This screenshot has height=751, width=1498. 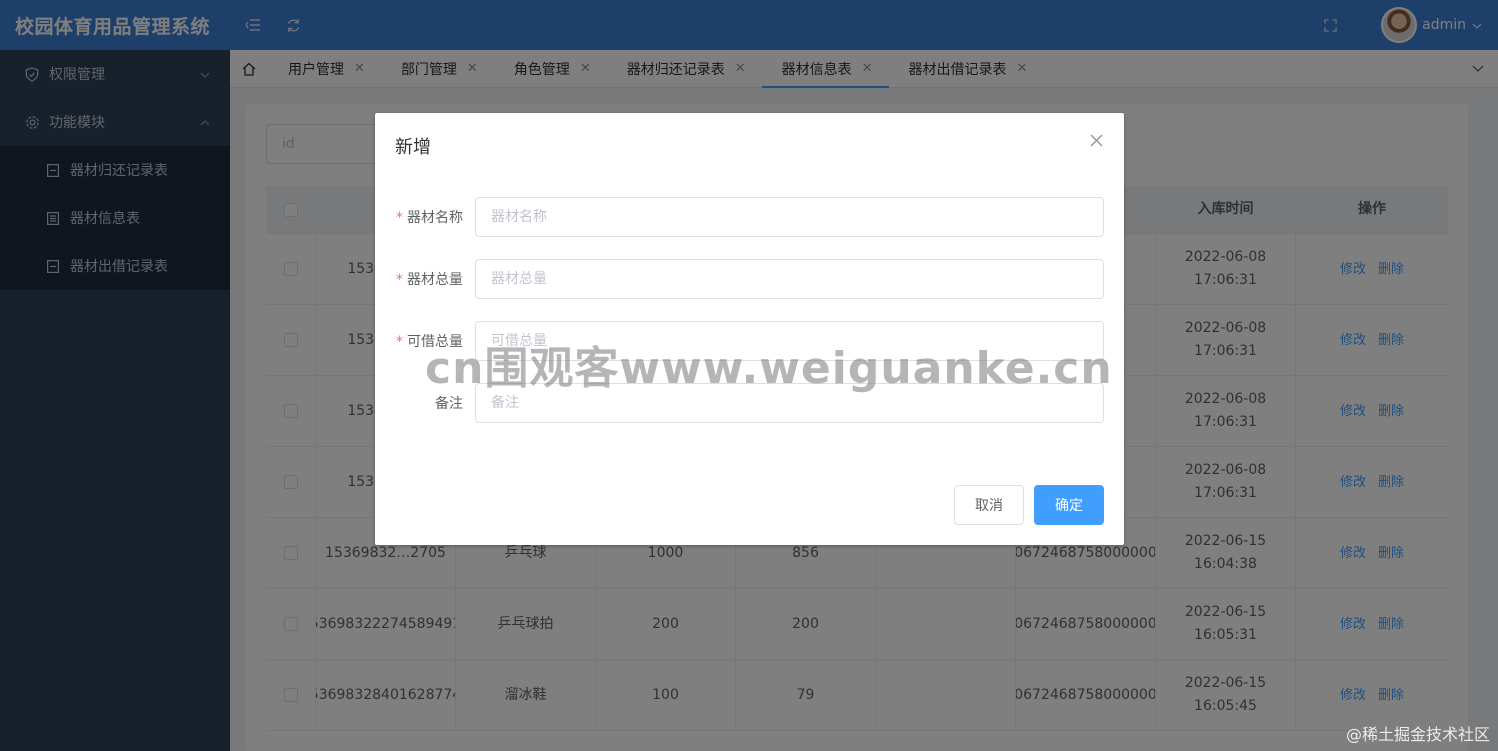 I want to click on form-item-total: * 器材总量 器材总量, so click(x=749, y=279).